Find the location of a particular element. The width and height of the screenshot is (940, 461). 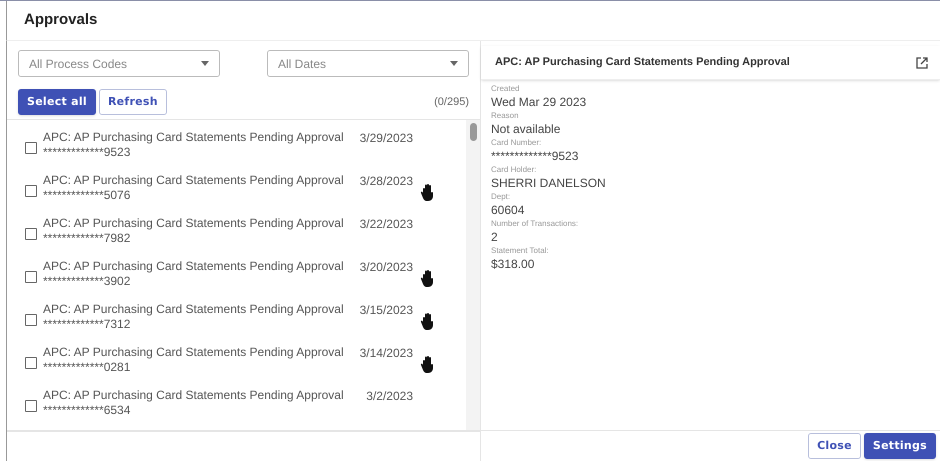

field-value: Wed Mar 29 2023 is located at coordinates (539, 102).